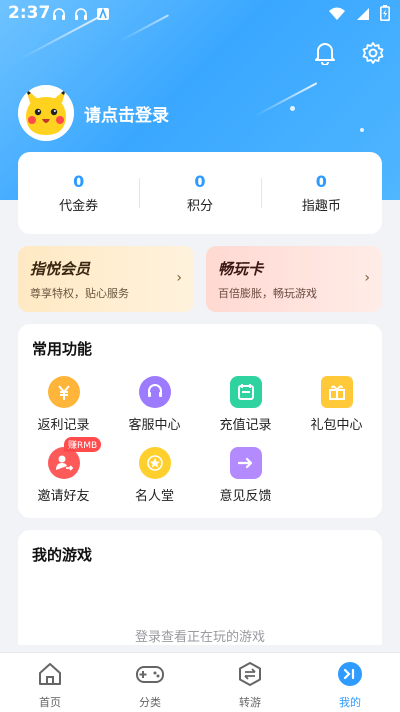  Describe the element at coordinates (63, 496) in the screenshot. I see `function-label: 邀请好友` at that location.